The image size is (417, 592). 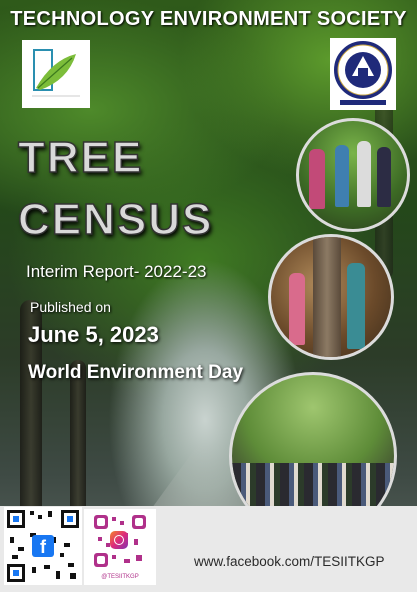 I want to click on instagram-lens, so click(x=119, y=540).